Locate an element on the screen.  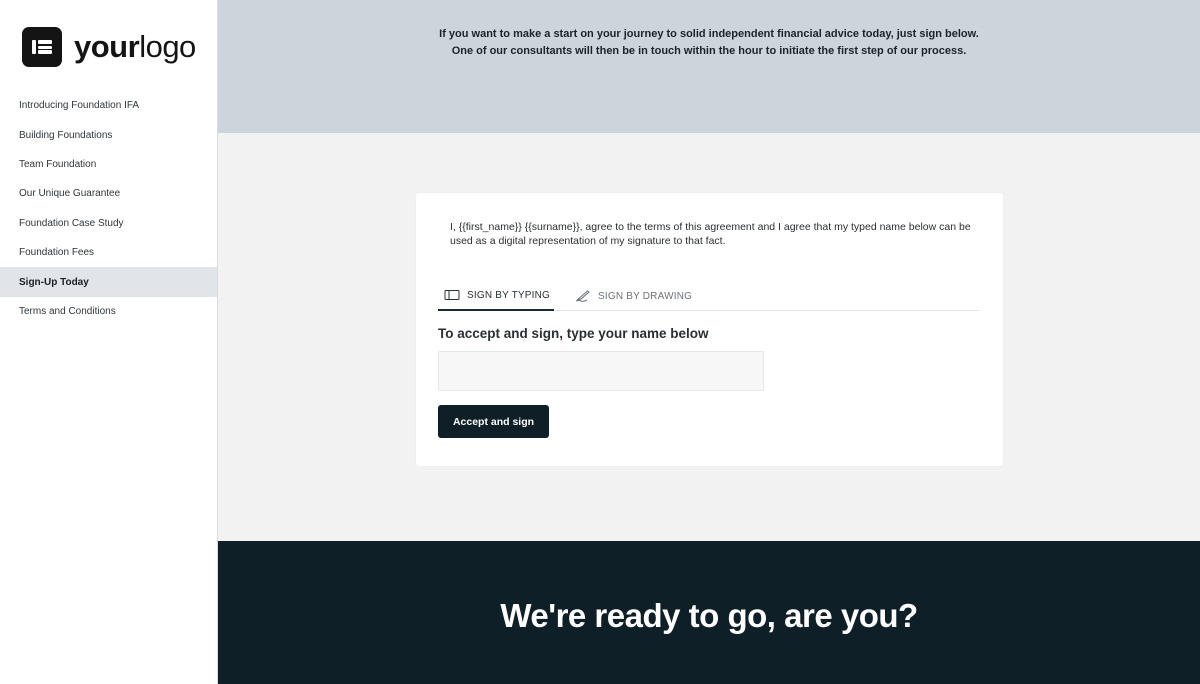
keyboard-icon is located at coordinates (452, 295).